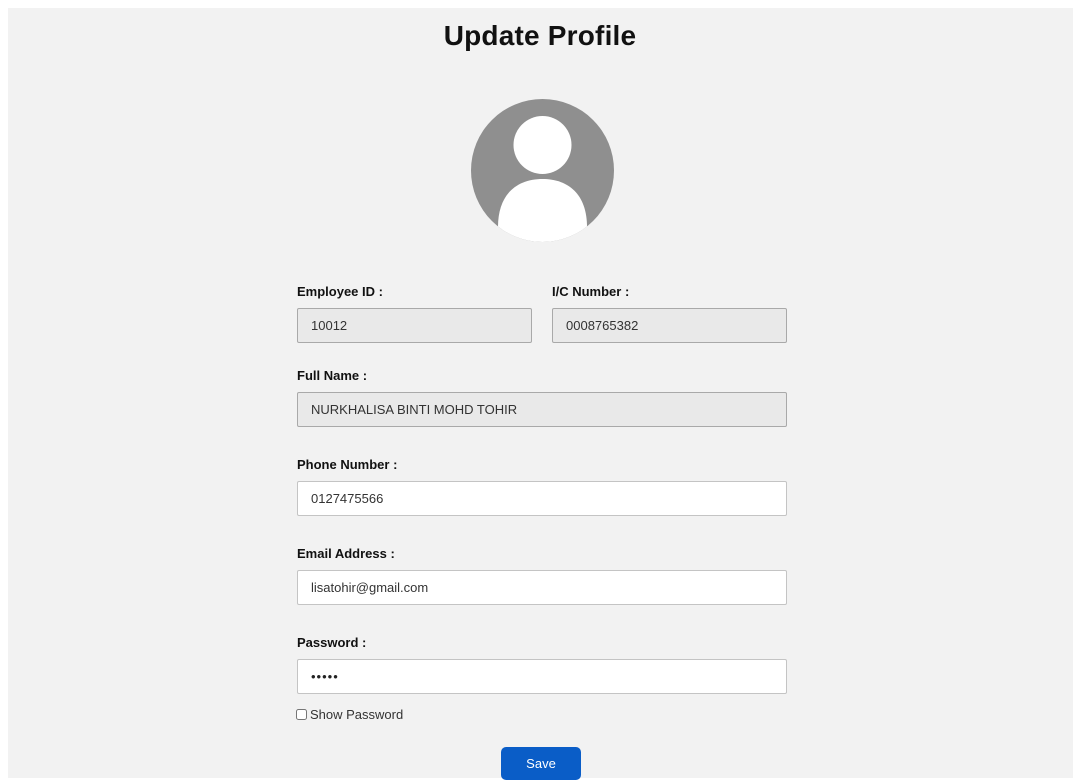 This screenshot has height=780, width=1073. Describe the element at coordinates (542, 498) in the screenshot. I see `phone-number-field` at that location.